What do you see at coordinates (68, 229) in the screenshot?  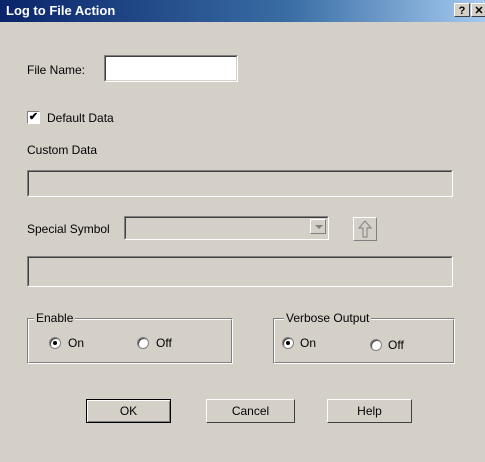 I see `special-symbol-label: Special Symbol` at bounding box center [68, 229].